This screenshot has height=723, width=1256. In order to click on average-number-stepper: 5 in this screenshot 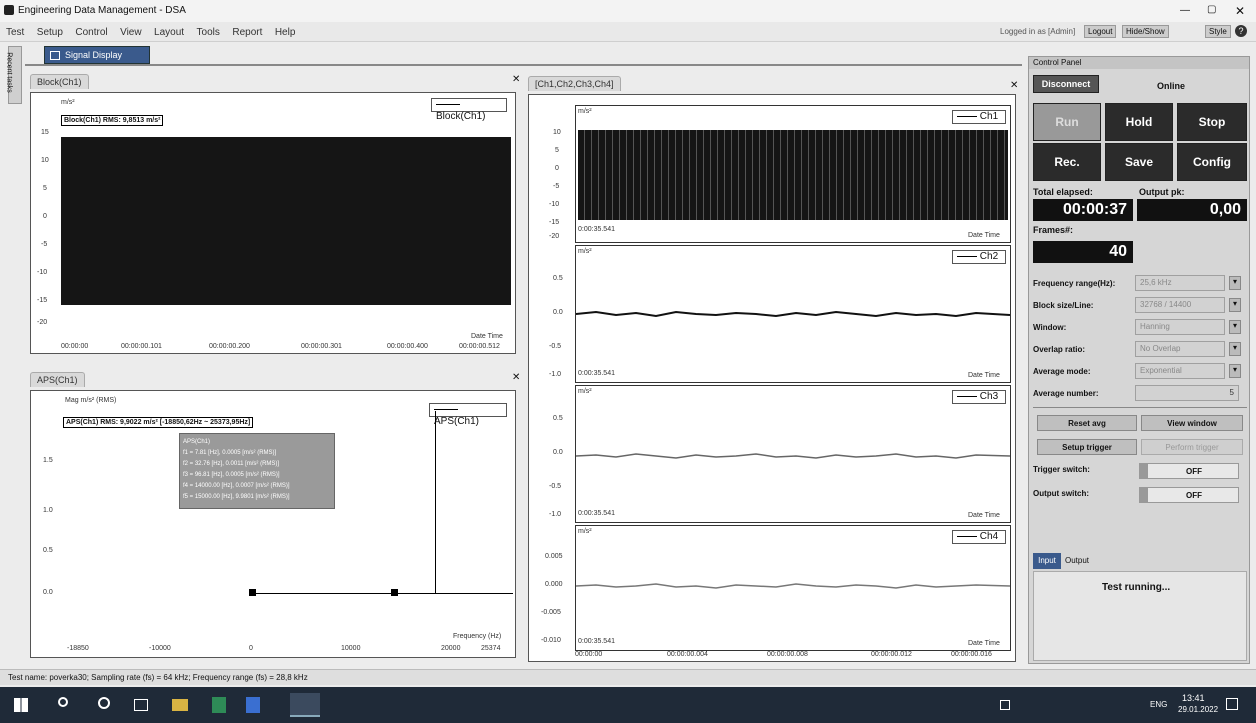, I will do `click(1187, 393)`.